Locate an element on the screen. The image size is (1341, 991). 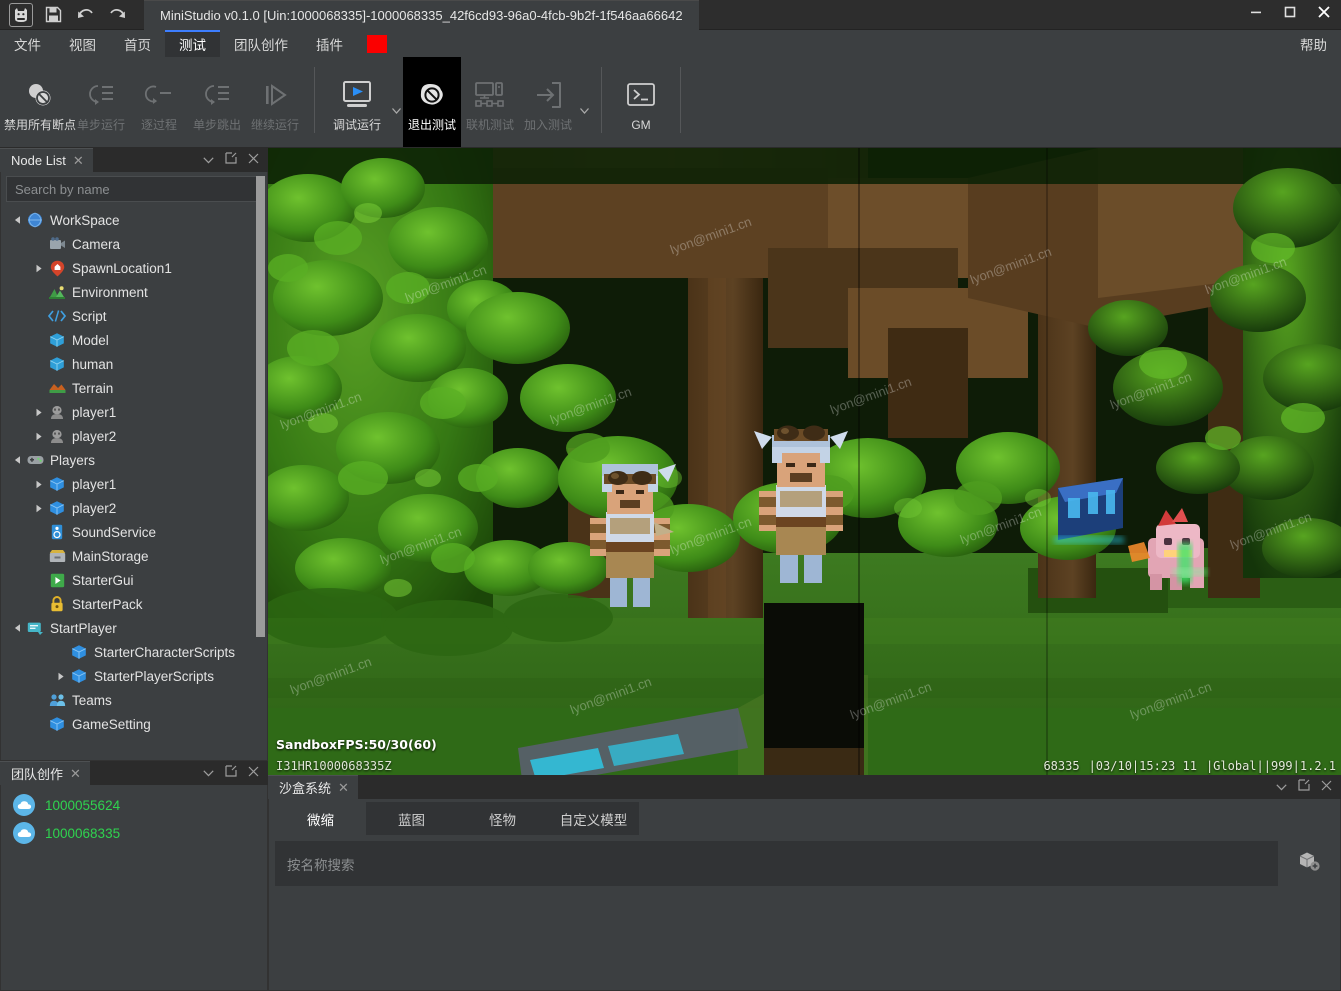
tree-item-human: human is located at coordinates (134, 364).